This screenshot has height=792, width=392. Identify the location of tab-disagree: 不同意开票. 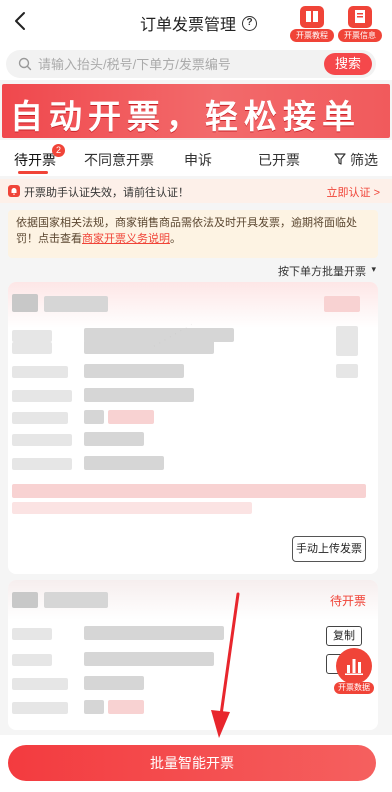
(119, 160).